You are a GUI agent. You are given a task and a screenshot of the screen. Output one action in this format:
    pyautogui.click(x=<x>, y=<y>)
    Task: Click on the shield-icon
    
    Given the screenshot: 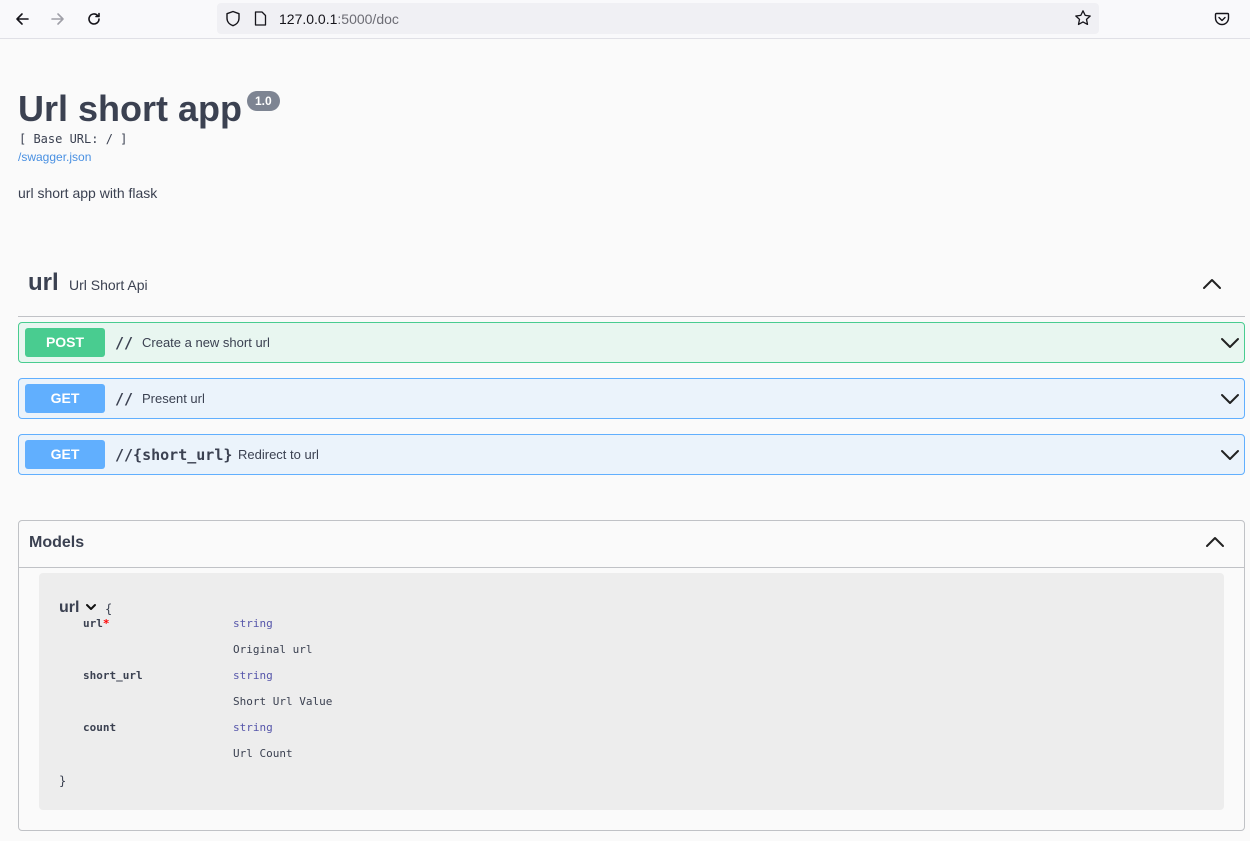 What is the action you would take?
    pyautogui.click(x=233, y=21)
    